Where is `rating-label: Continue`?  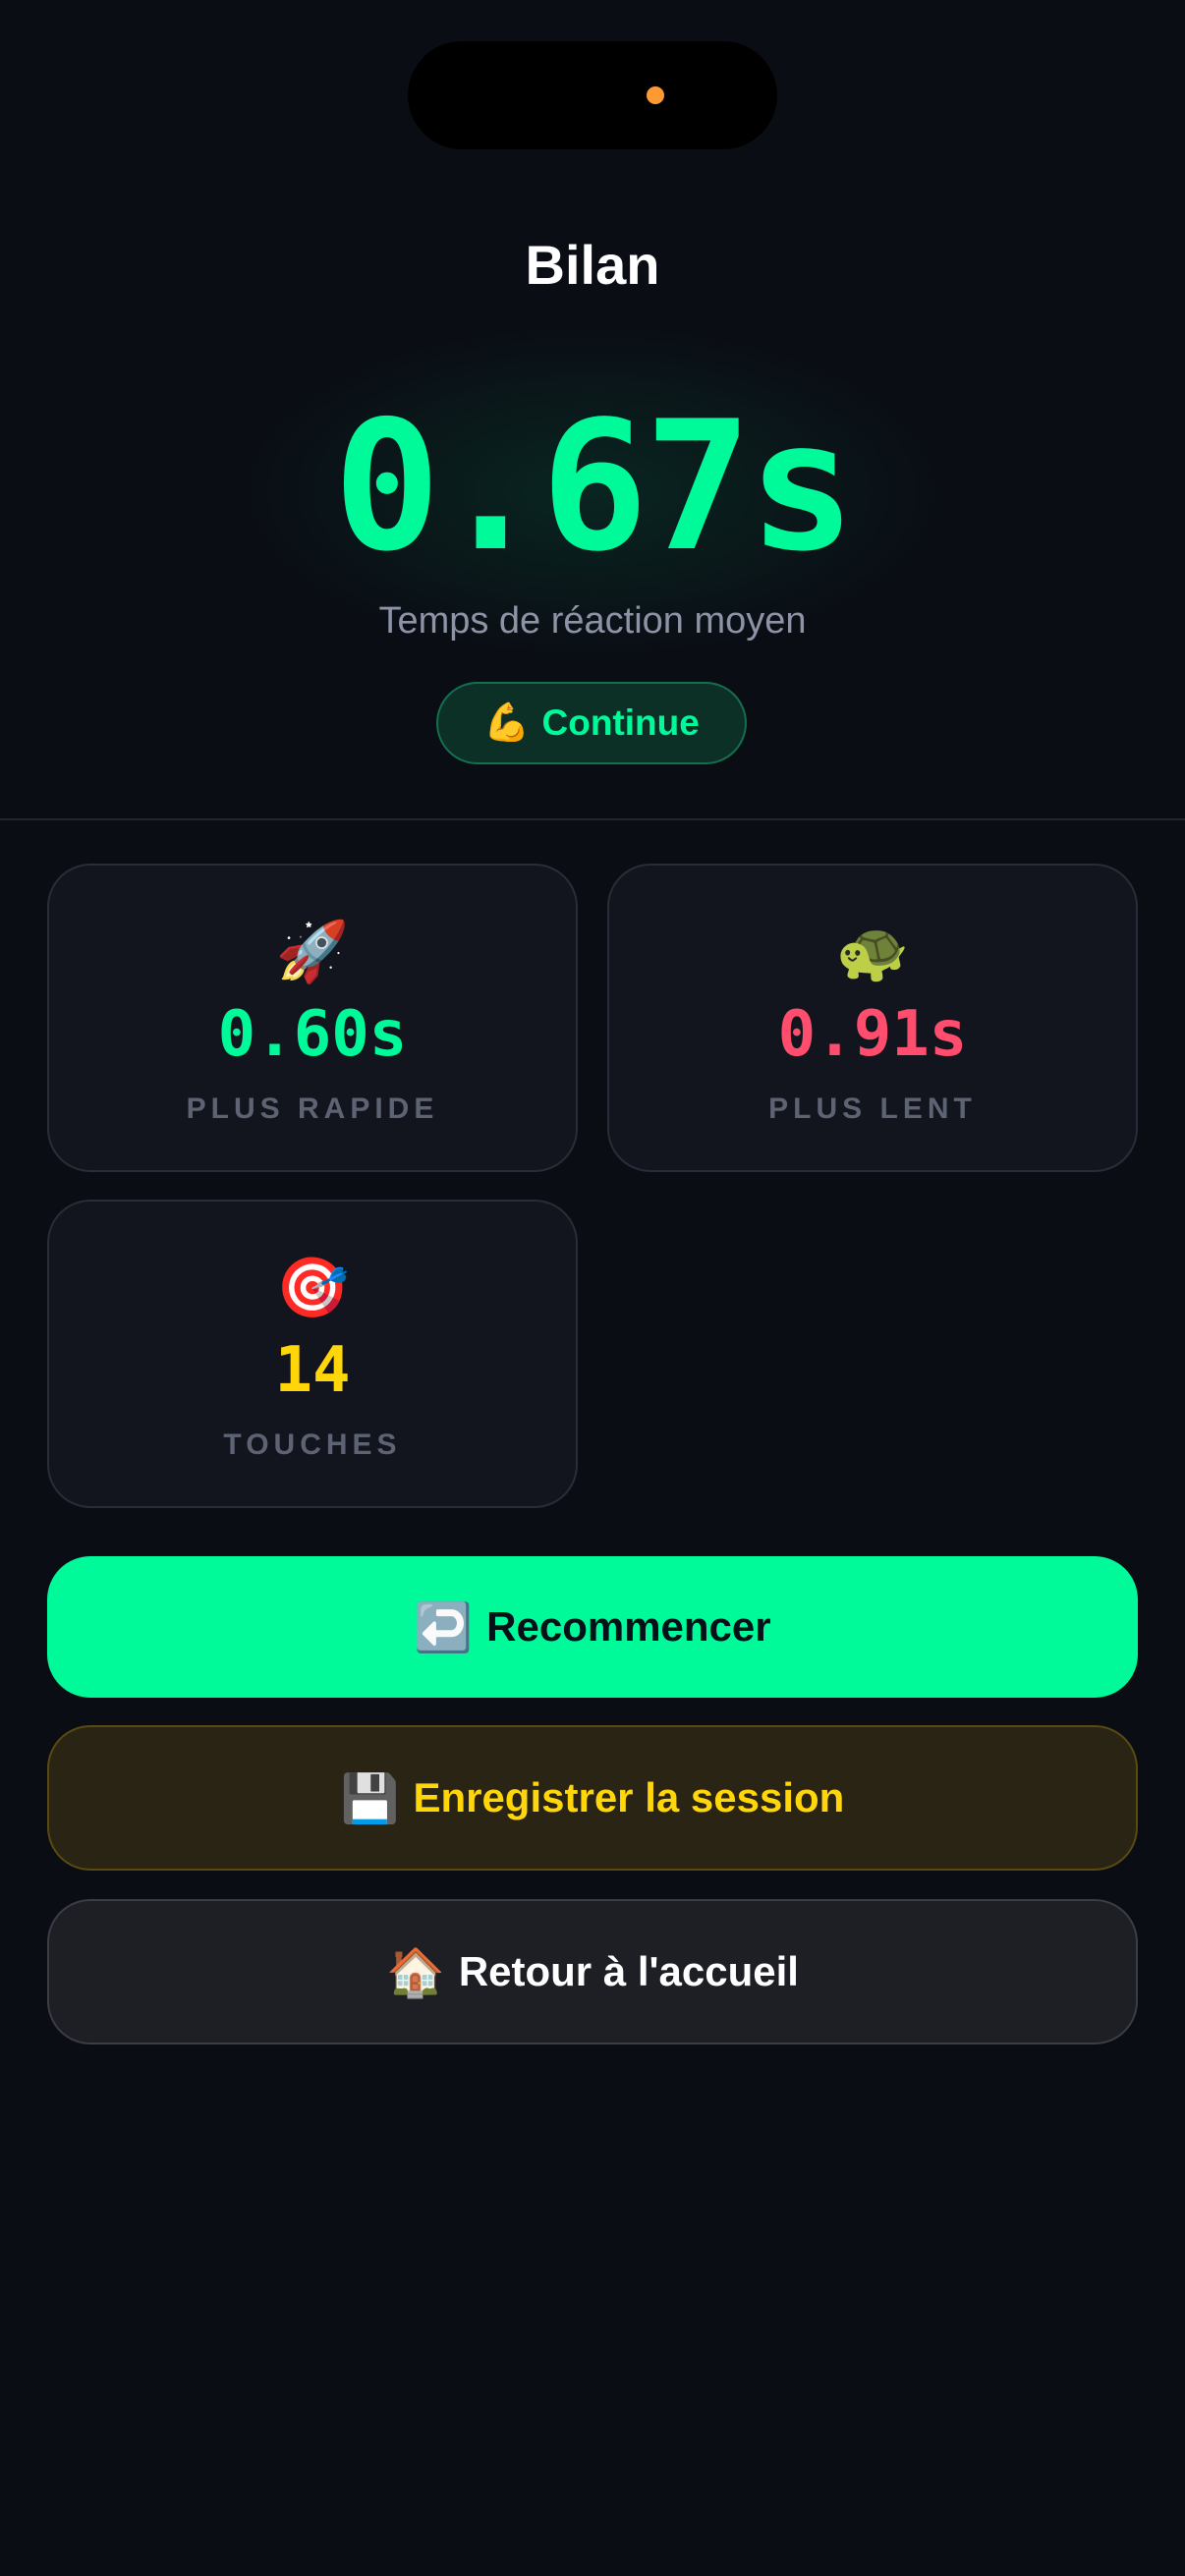
rating-label: Continue is located at coordinates (621, 722).